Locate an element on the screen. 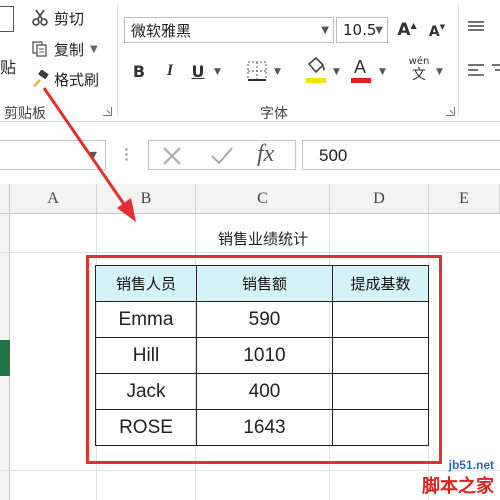 Image resolution: width=500 pixels, height=500 pixels. red-arrow-icon is located at coordinates (89, 154).